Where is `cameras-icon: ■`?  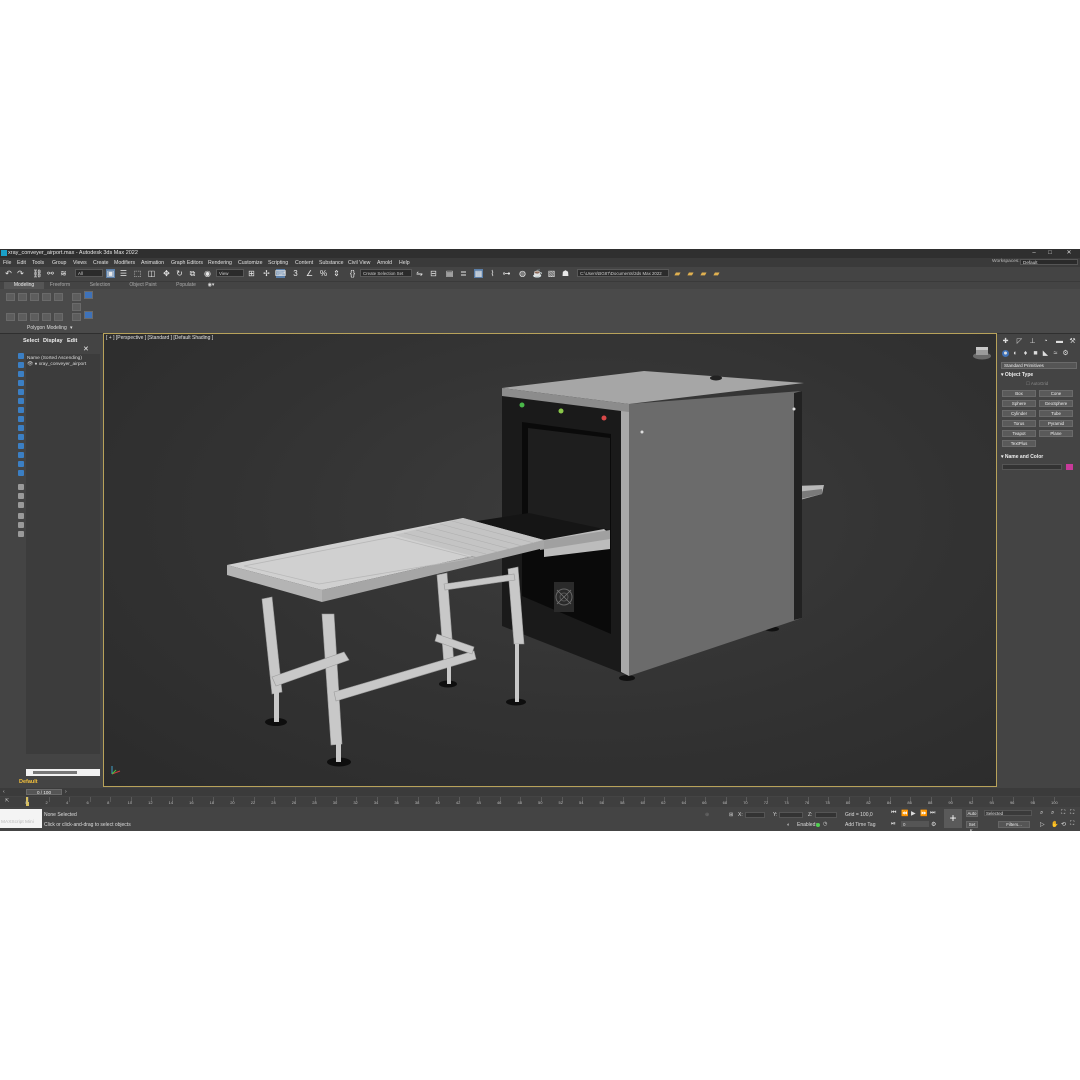 cameras-icon: ■ is located at coordinates (1035, 353).